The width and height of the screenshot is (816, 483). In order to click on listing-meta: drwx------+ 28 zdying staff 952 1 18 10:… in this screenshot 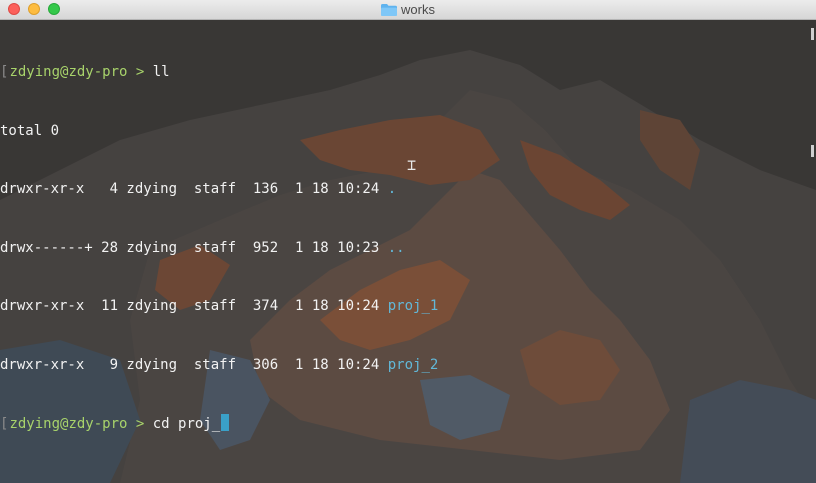, I will do `click(194, 247)`.